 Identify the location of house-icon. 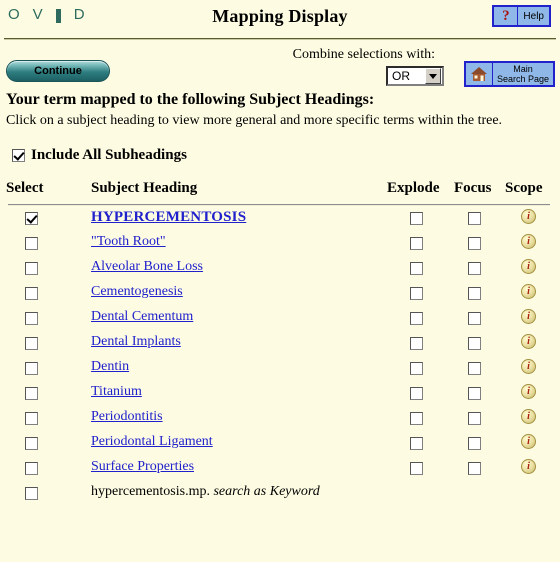
(479, 74).